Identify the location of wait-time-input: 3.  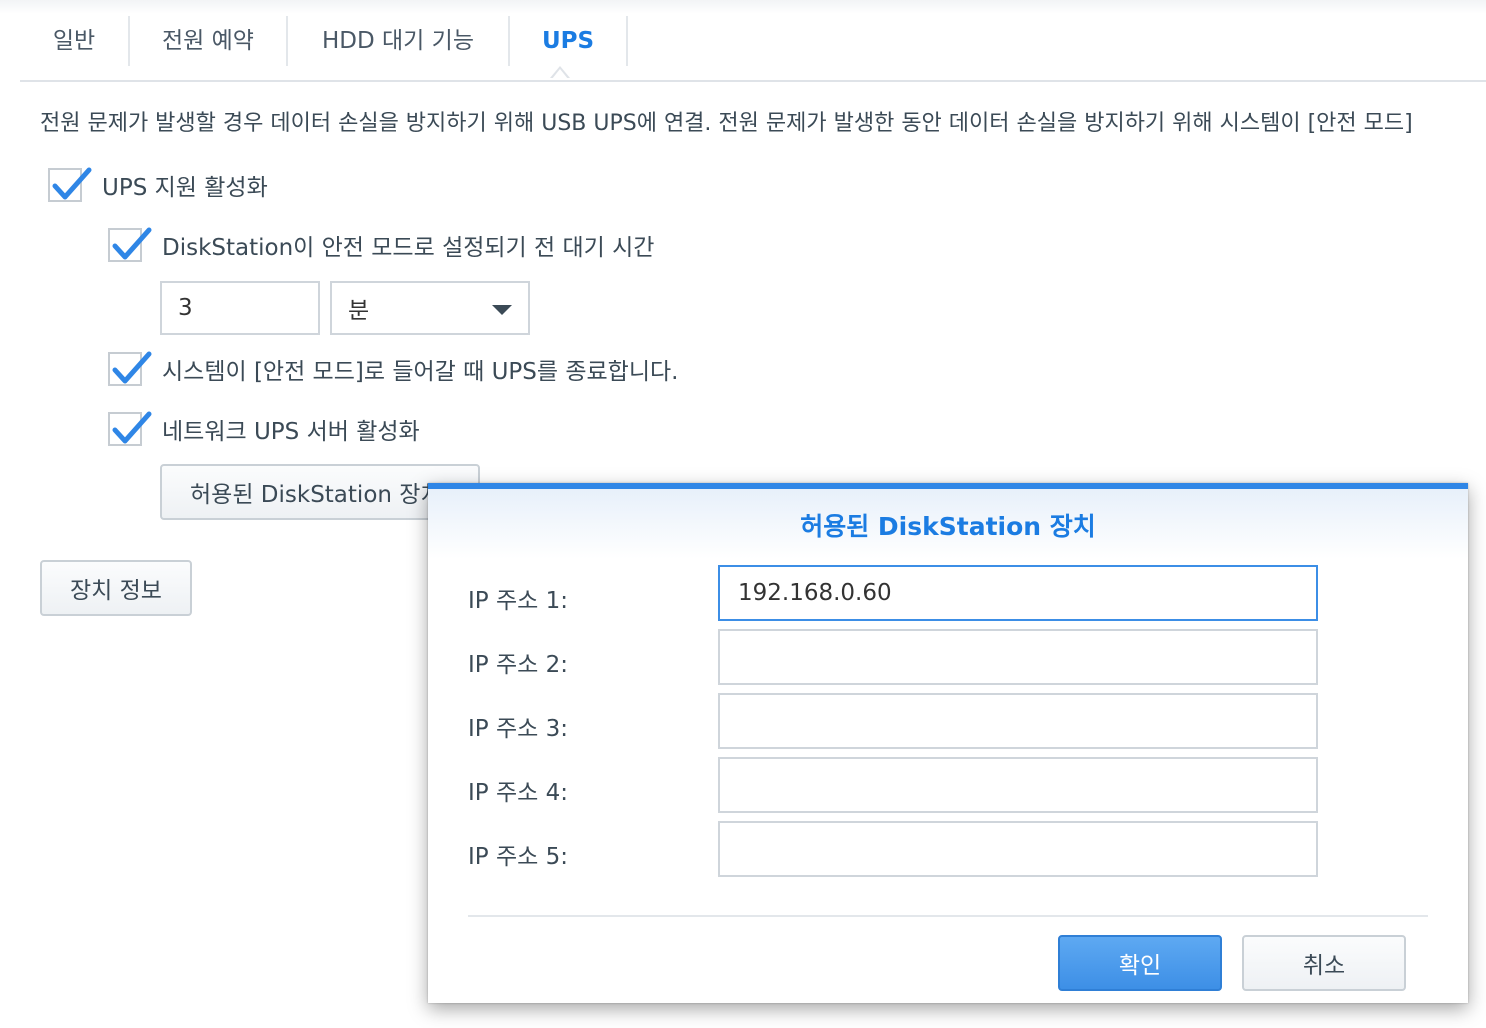
(240, 308).